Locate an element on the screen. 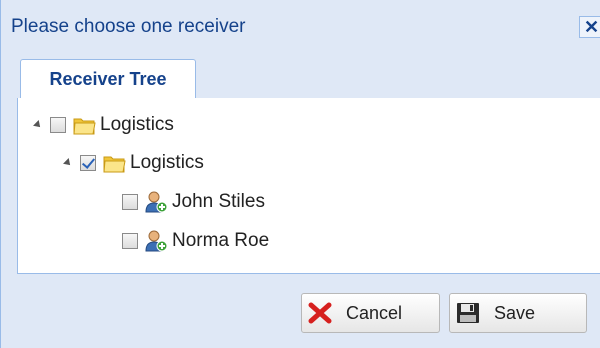 The width and height of the screenshot is (600, 348). close-icon: ✕ is located at coordinates (591, 27).